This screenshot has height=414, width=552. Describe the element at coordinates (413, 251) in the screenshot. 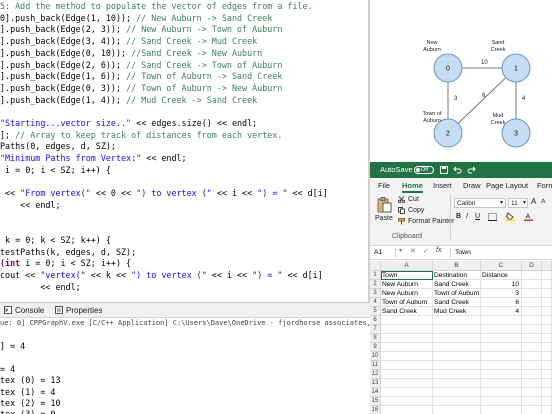

I see `cancel-icon: ✕` at that location.